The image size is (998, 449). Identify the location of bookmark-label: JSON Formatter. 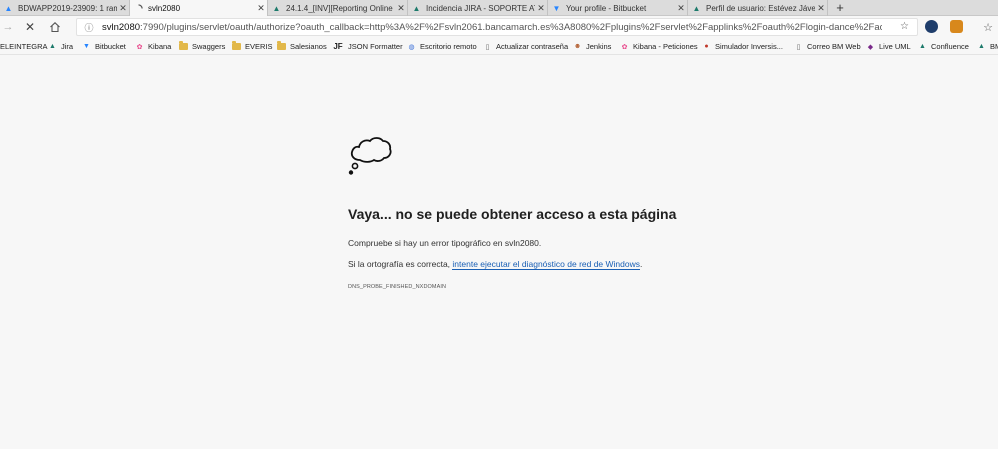
(375, 46).